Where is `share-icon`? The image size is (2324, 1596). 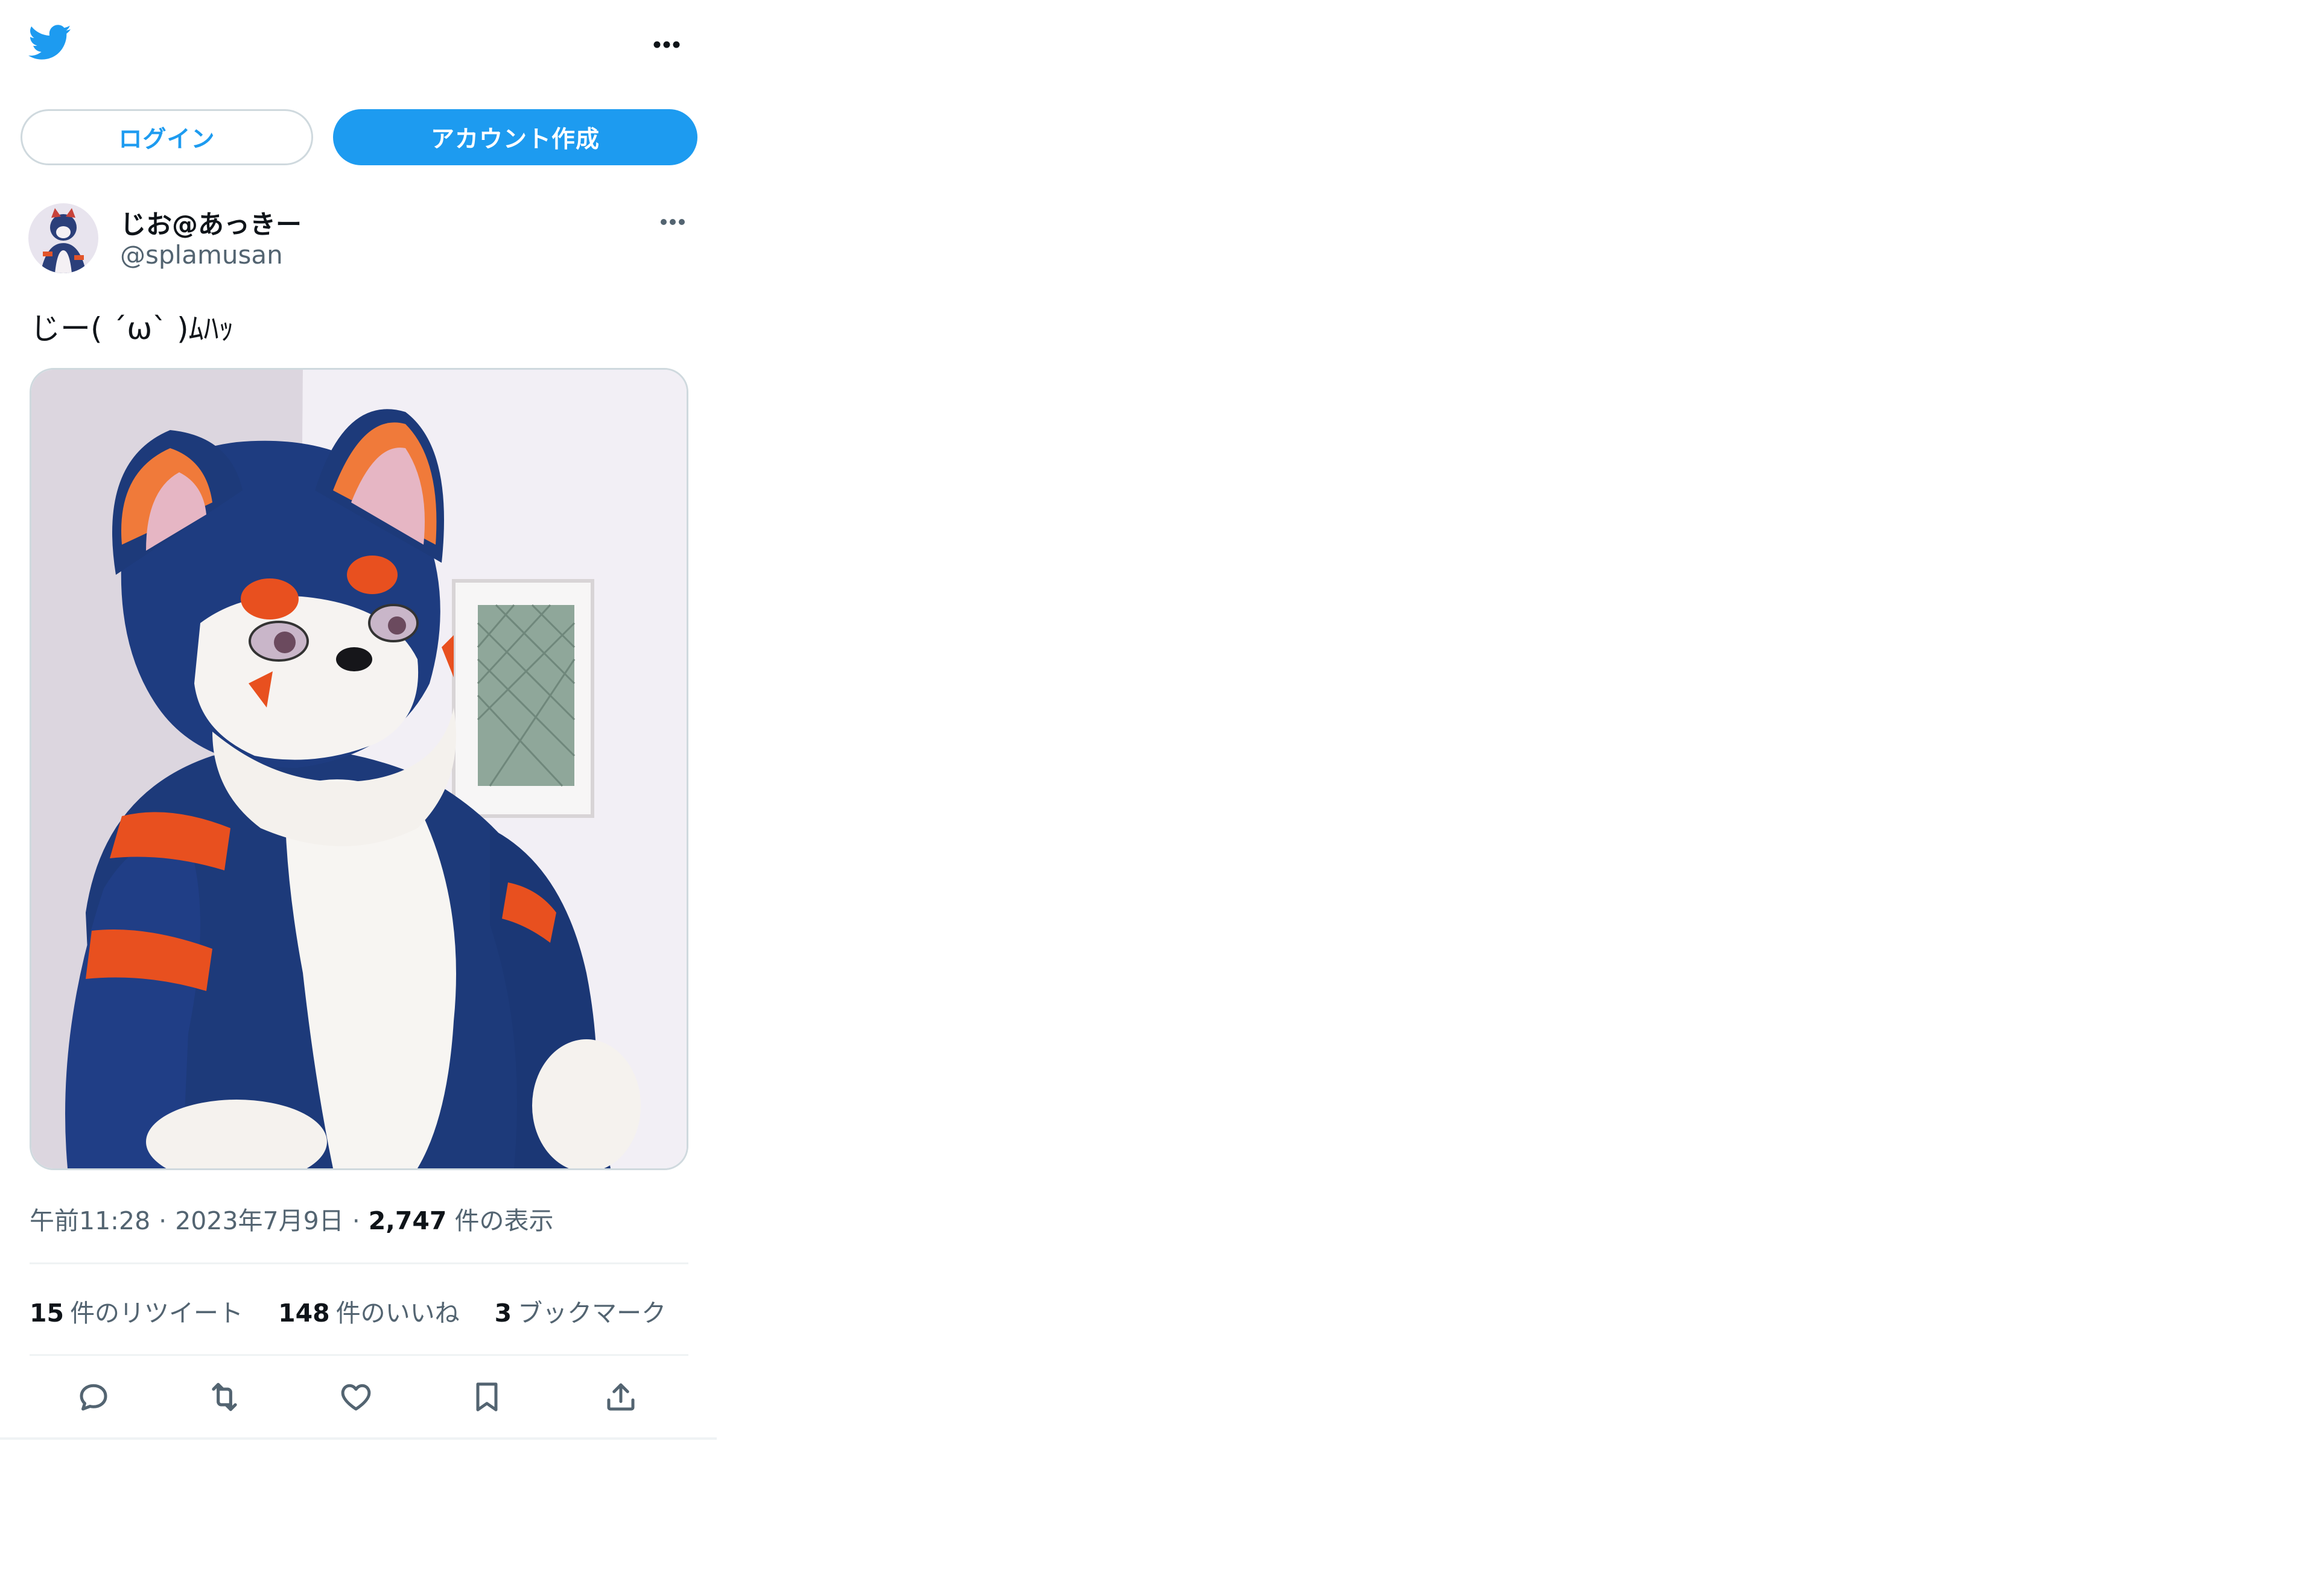
share-icon is located at coordinates (621, 1397).